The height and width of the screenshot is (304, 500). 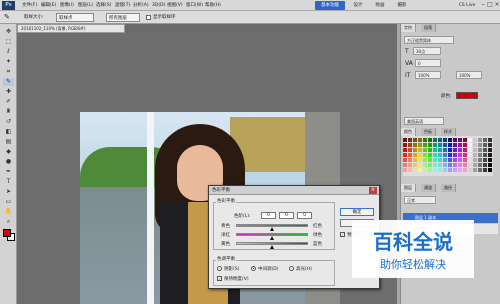 I want to click on font-family-select: 方正粗黑简体, so click(x=429, y=40).